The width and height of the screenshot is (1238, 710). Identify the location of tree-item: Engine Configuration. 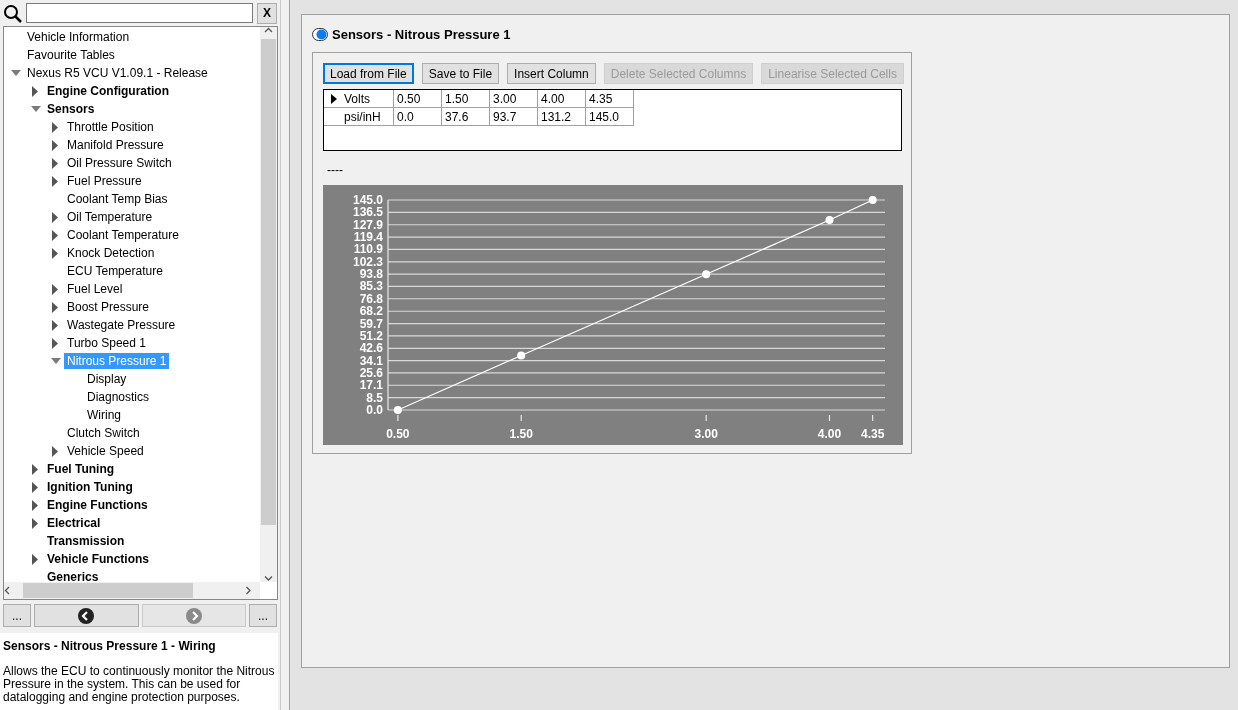
(108, 91).